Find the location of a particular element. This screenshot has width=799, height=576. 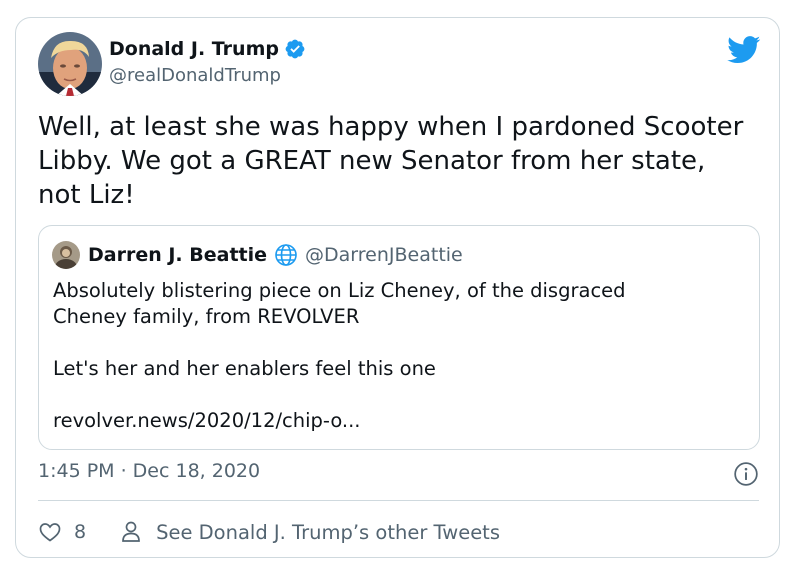

quoted-author-avatar is located at coordinates (66, 255).